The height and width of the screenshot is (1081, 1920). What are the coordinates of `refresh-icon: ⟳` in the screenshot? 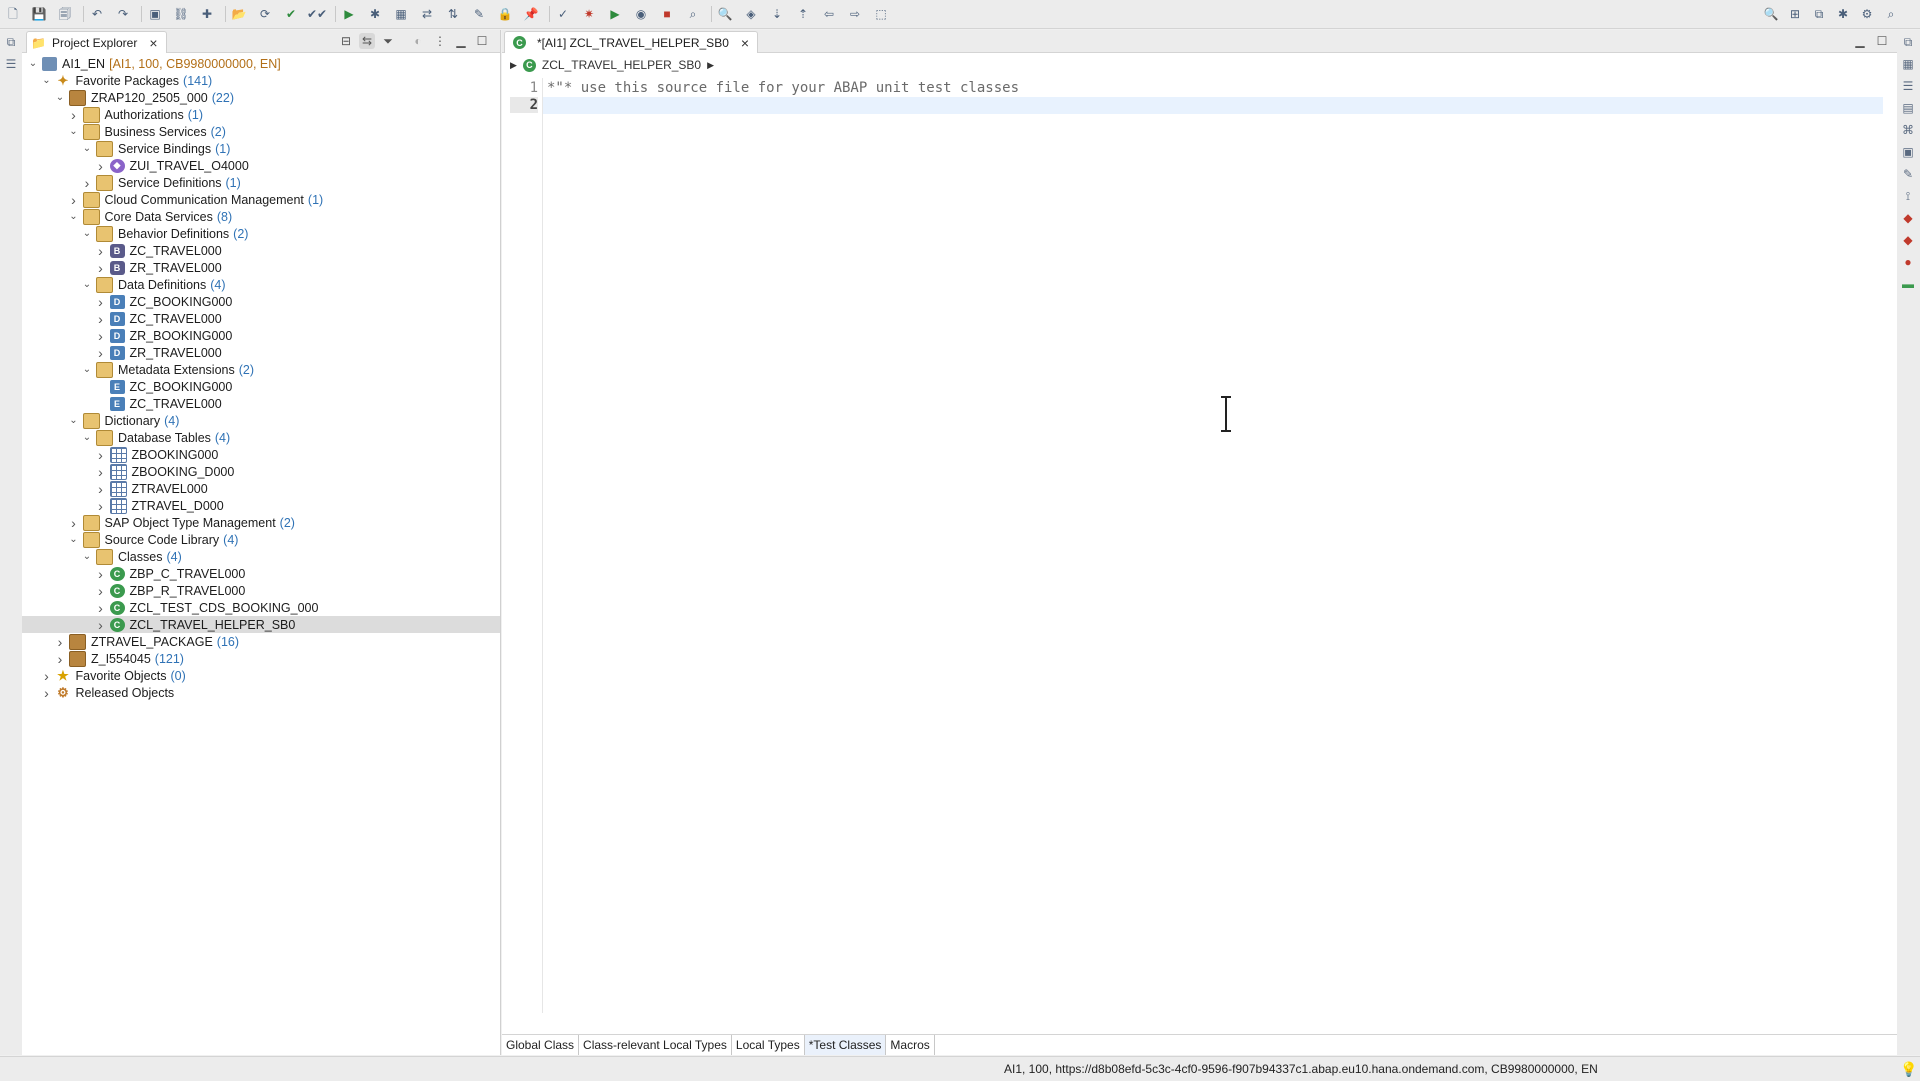 It's located at (265, 14).